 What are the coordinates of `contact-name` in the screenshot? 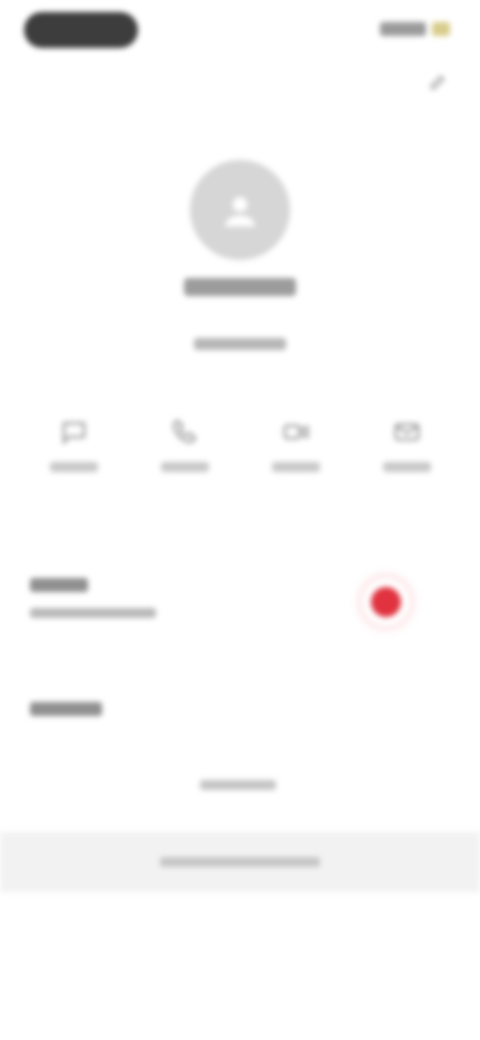 It's located at (240, 286).